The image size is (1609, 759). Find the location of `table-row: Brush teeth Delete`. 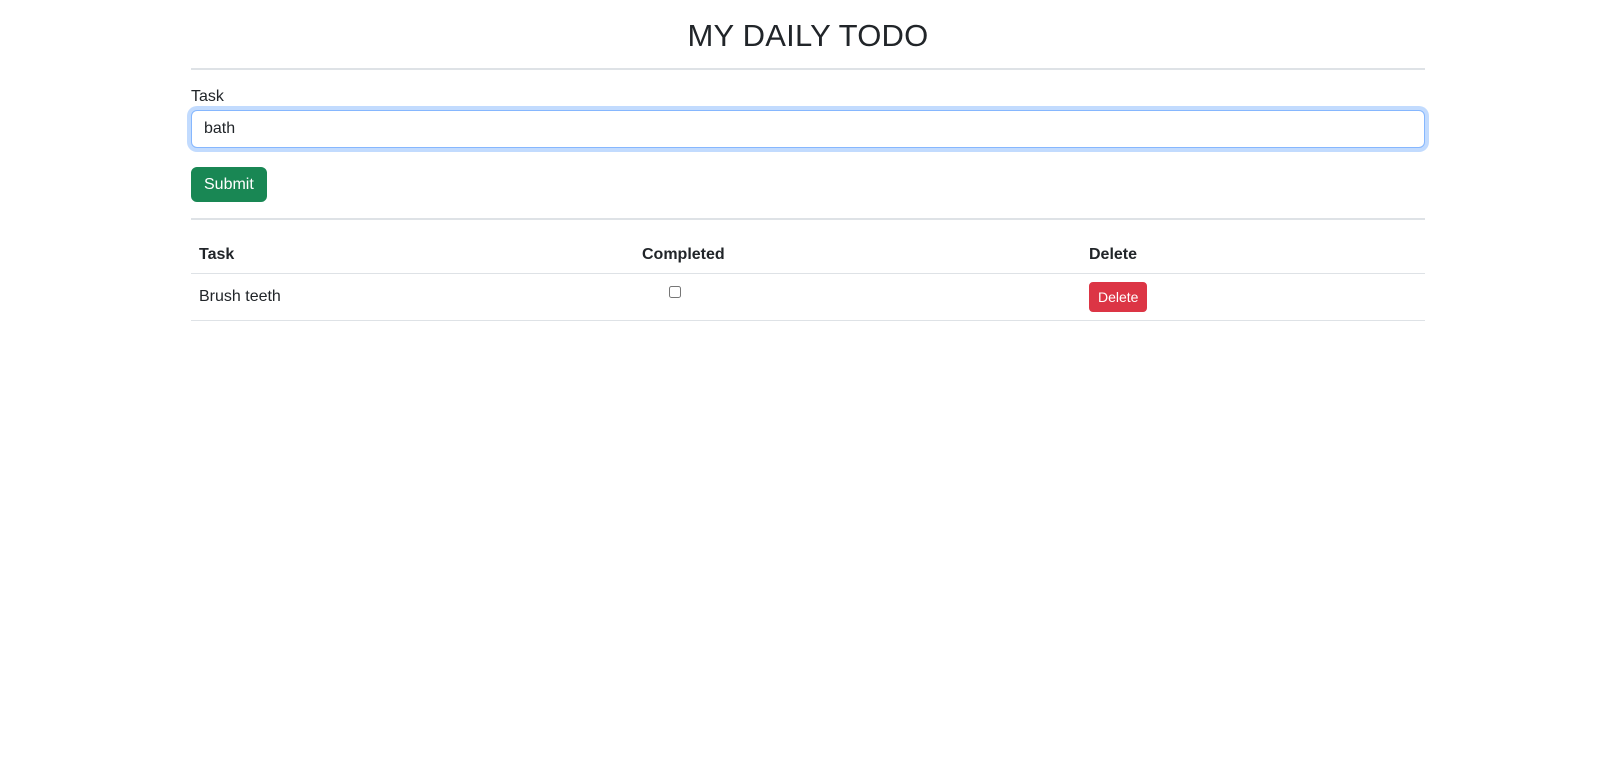

table-row: Brush teeth Delete is located at coordinates (808, 297).